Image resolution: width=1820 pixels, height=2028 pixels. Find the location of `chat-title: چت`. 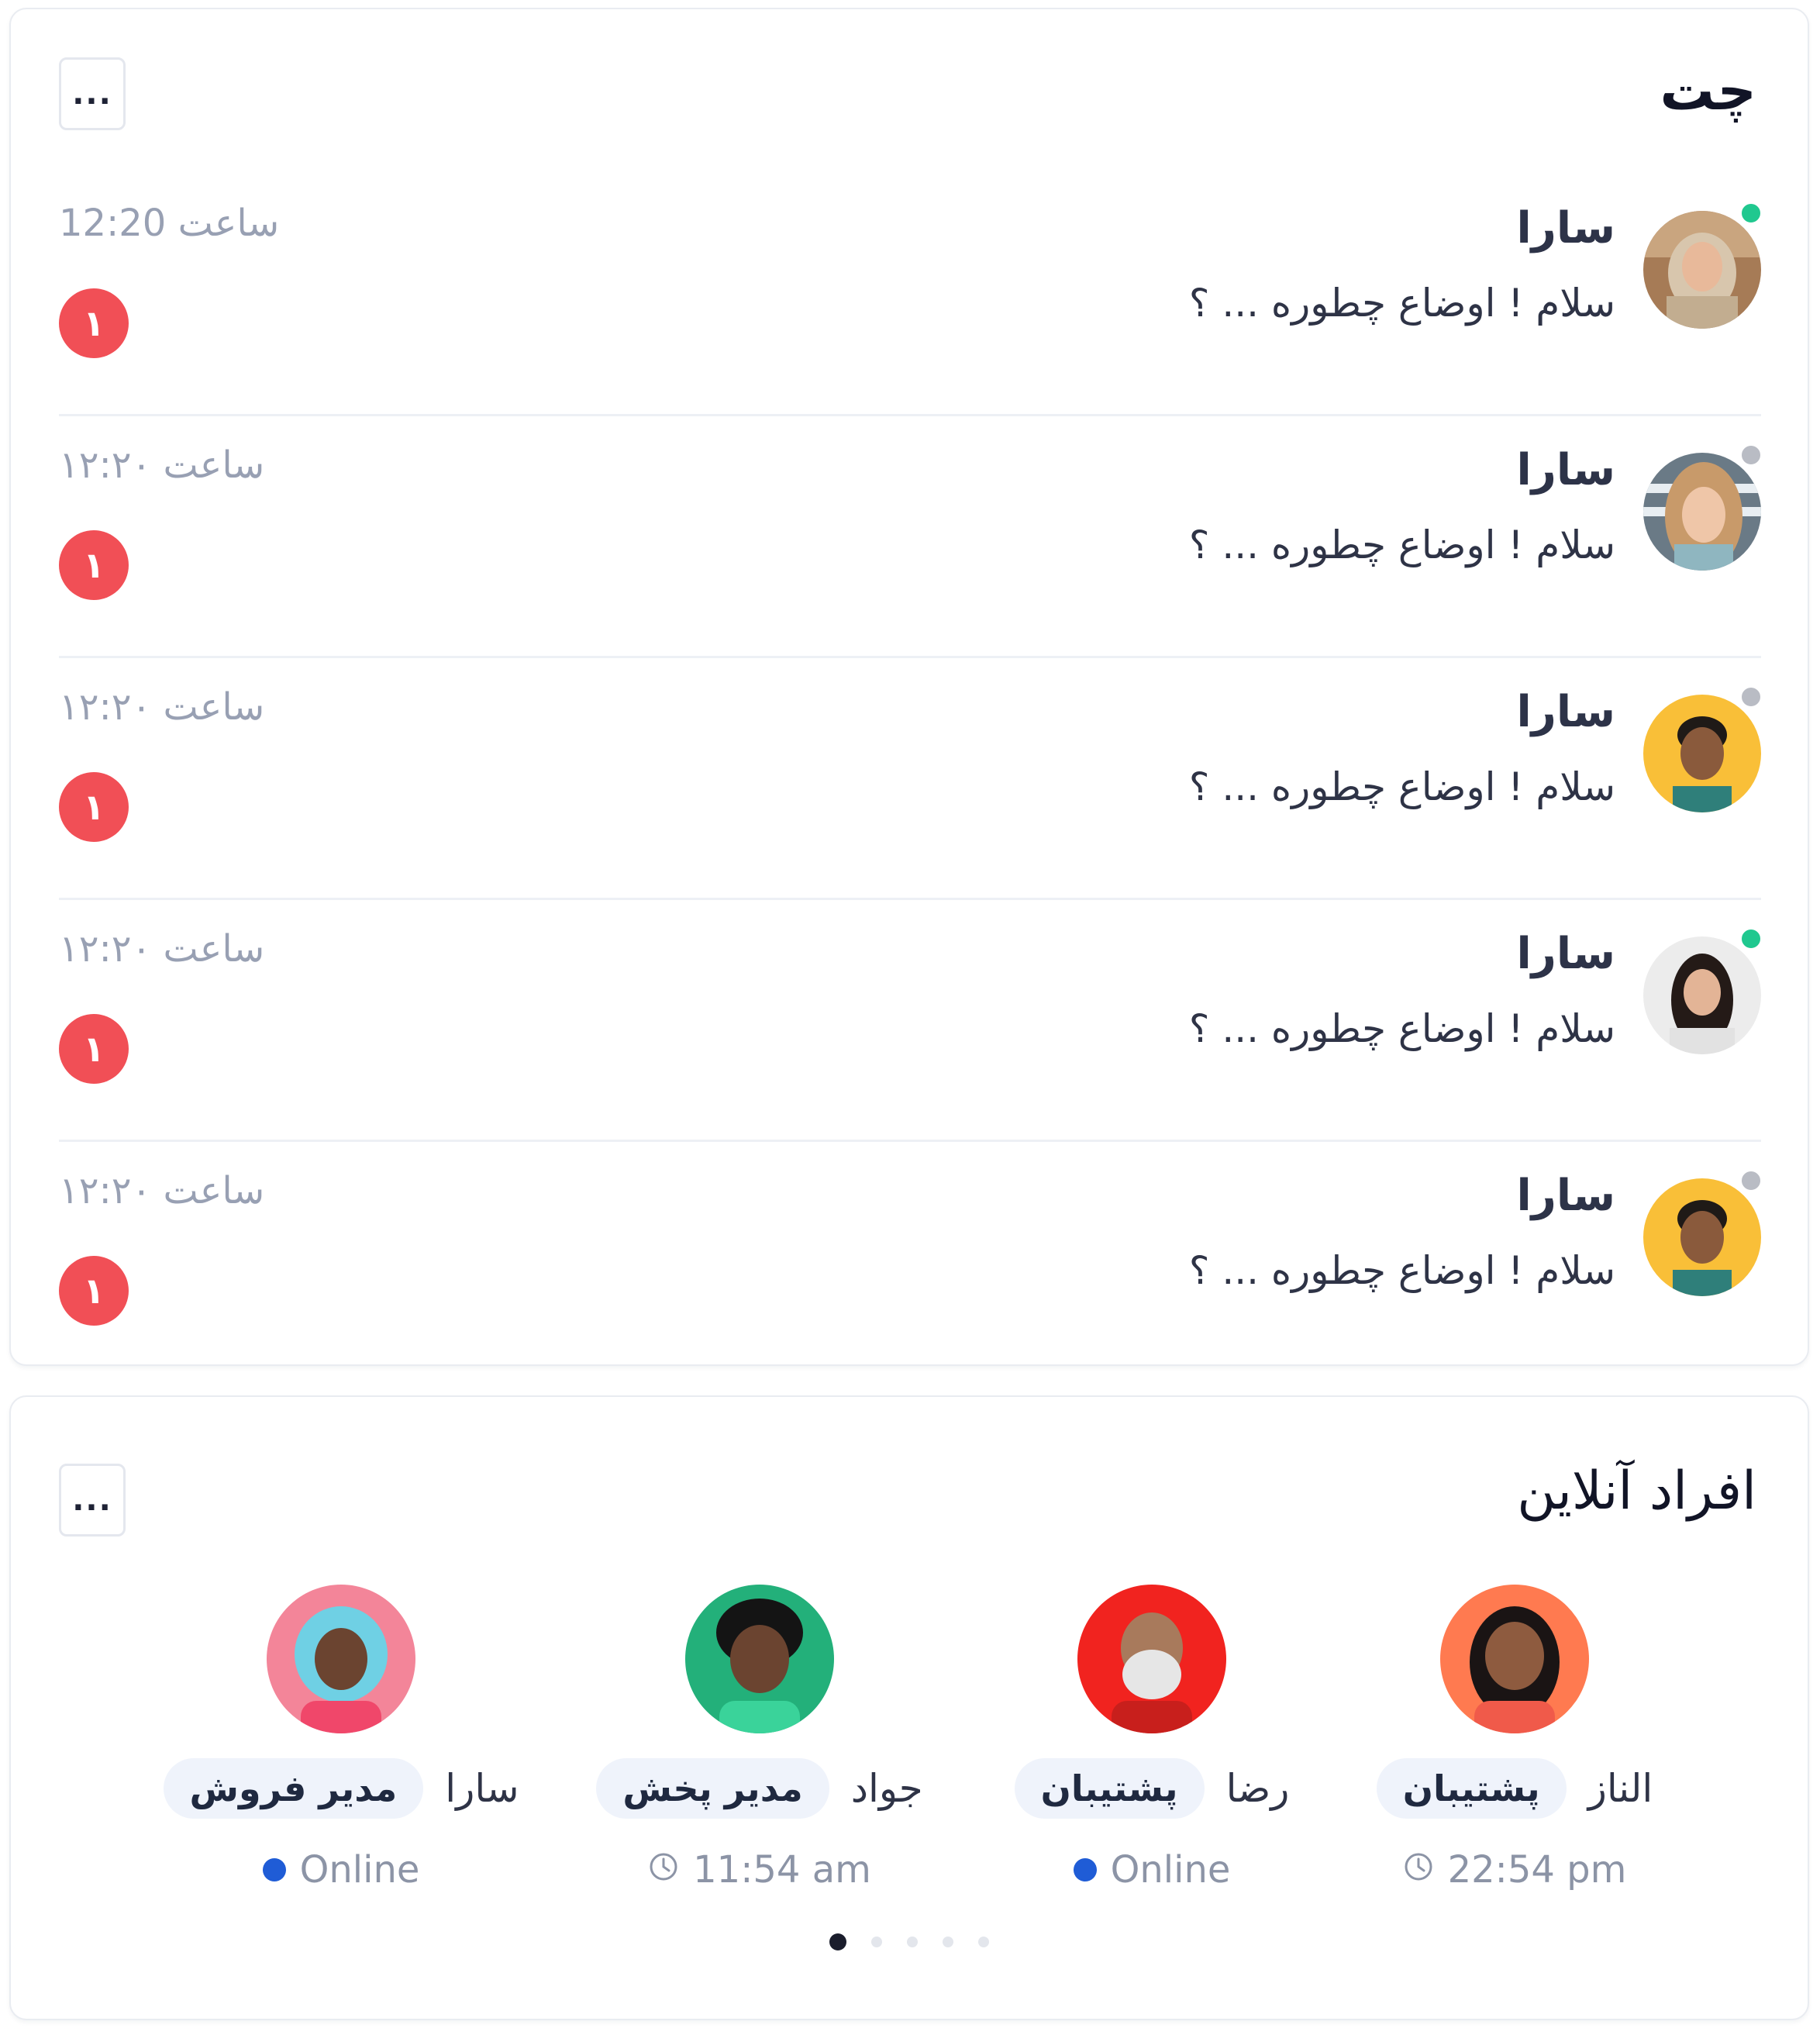

chat-title: چت is located at coordinates (1708, 90).